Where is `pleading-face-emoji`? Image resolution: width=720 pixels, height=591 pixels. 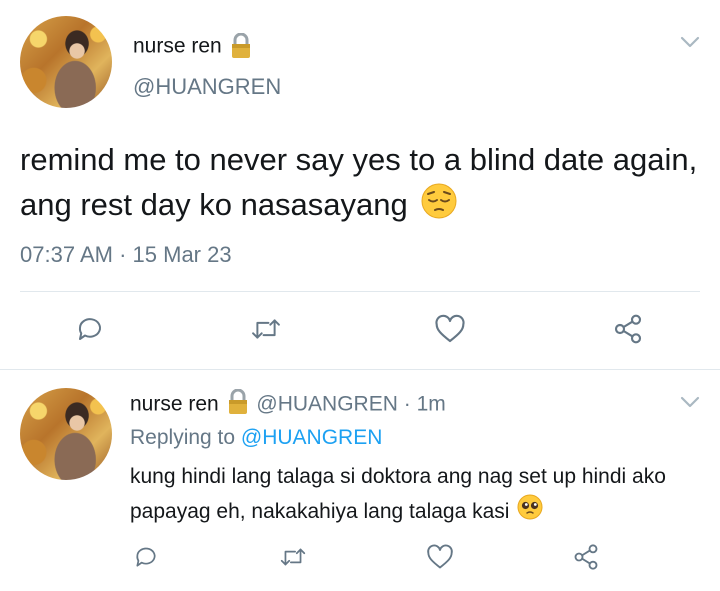 pleading-face-emoji is located at coordinates (530, 512).